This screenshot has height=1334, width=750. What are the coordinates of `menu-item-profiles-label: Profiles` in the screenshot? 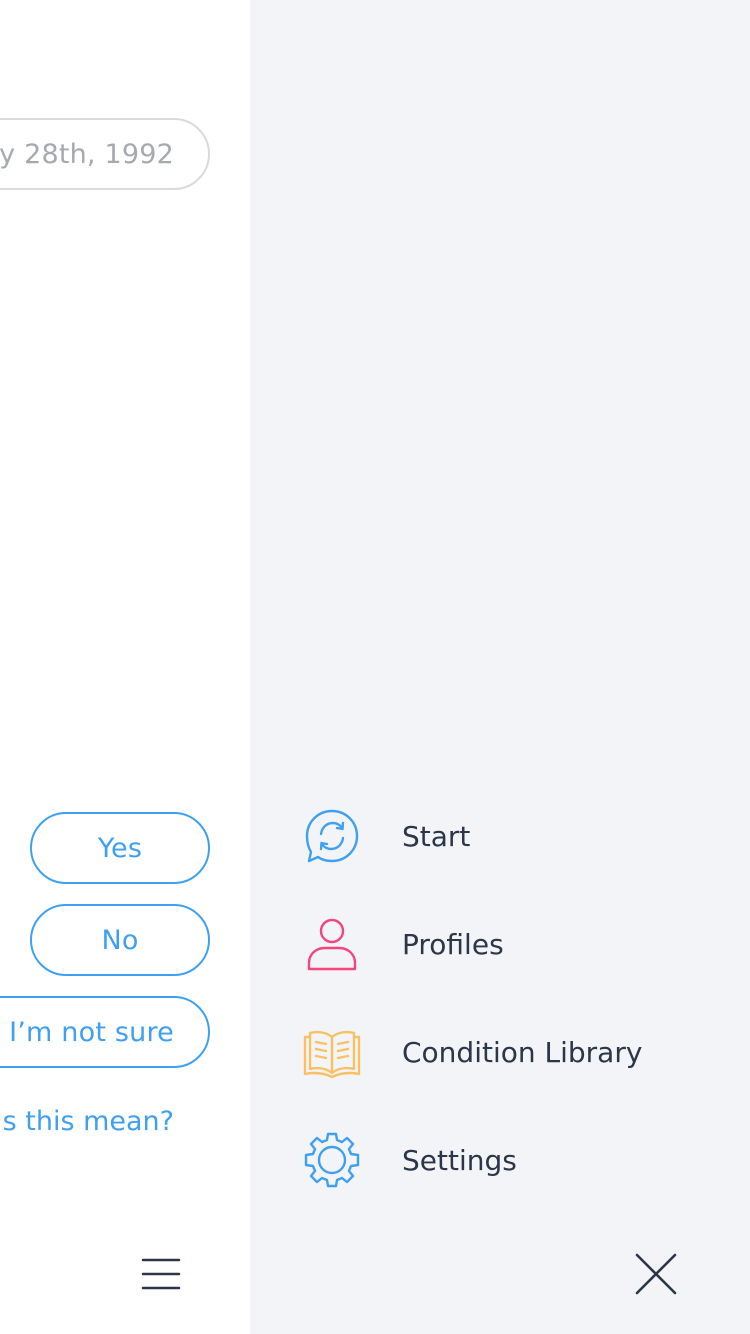 It's located at (453, 944).